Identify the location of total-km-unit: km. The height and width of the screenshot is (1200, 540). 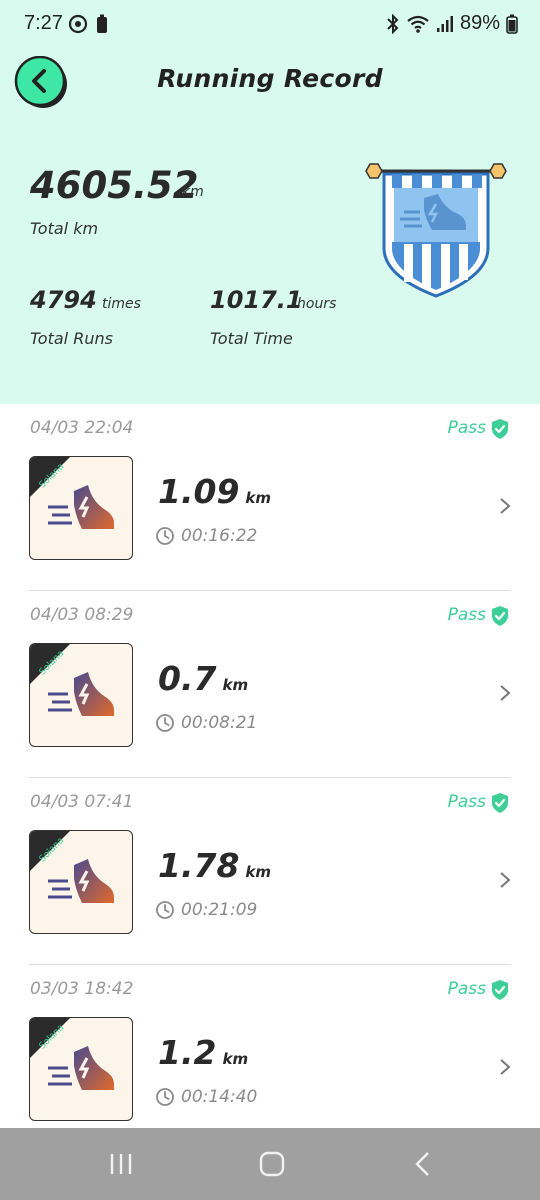
(193, 192).